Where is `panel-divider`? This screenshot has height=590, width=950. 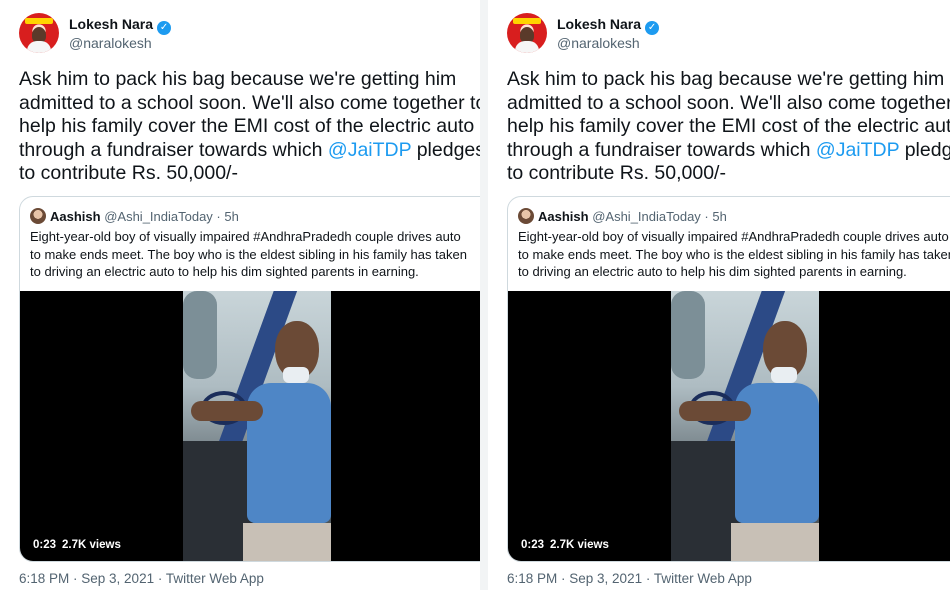 panel-divider is located at coordinates (484, 295).